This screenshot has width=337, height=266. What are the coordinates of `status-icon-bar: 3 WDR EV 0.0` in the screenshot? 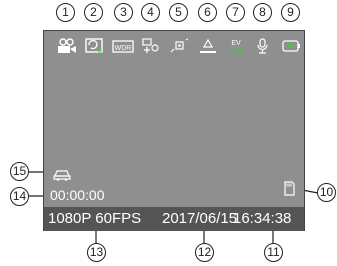 It's located at (174, 45).